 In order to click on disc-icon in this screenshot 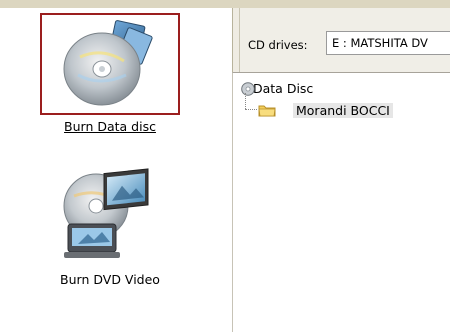, I will do `click(248, 89)`.